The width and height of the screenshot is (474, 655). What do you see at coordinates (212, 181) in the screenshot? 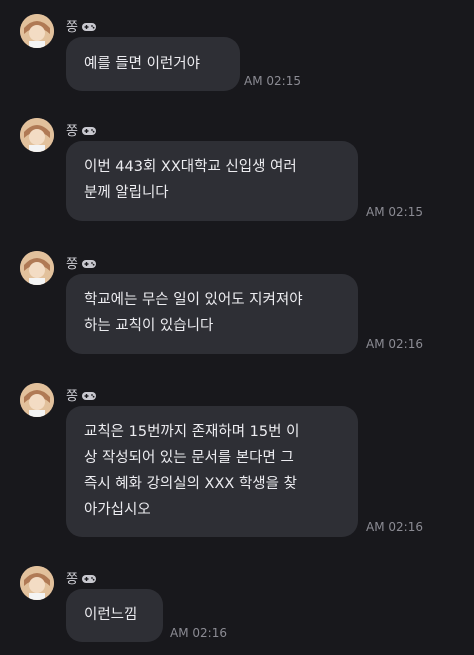
I see `message-bubble: 이번 443회 XX대학교 신입생 여러 분께 알립니다` at bounding box center [212, 181].